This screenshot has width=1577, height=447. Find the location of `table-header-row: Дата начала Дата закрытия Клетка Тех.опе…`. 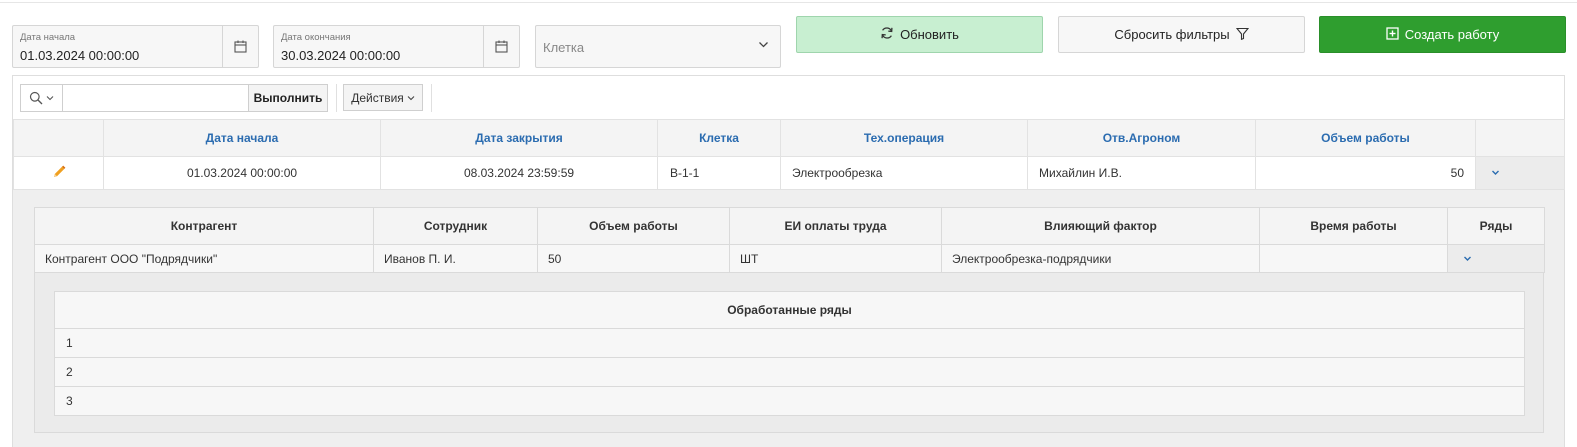

table-header-row: Дата начала Дата закрытия Клетка Тех.опе… is located at coordinates (789, 138).